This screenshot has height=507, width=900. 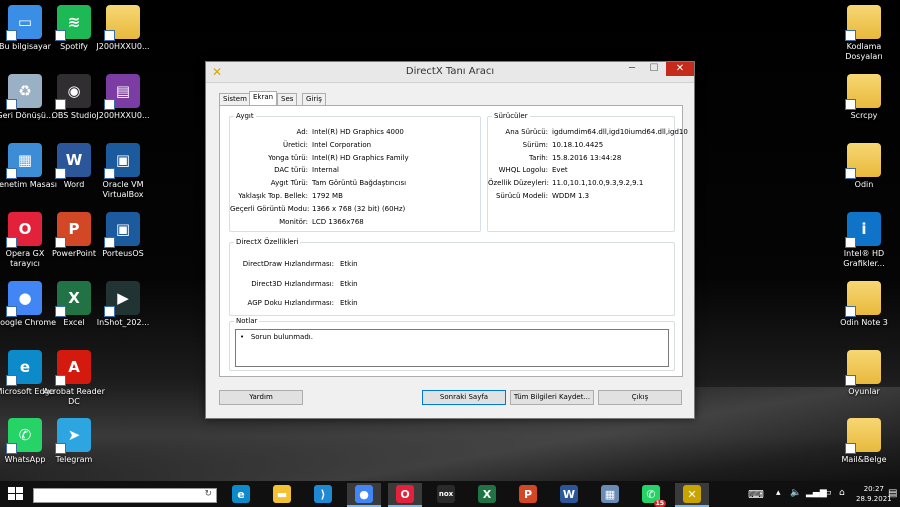 What do you see at coordinates (261, 397) in the screenshot?
I see `help-button: Yardım` at bounding box center [261, 397].